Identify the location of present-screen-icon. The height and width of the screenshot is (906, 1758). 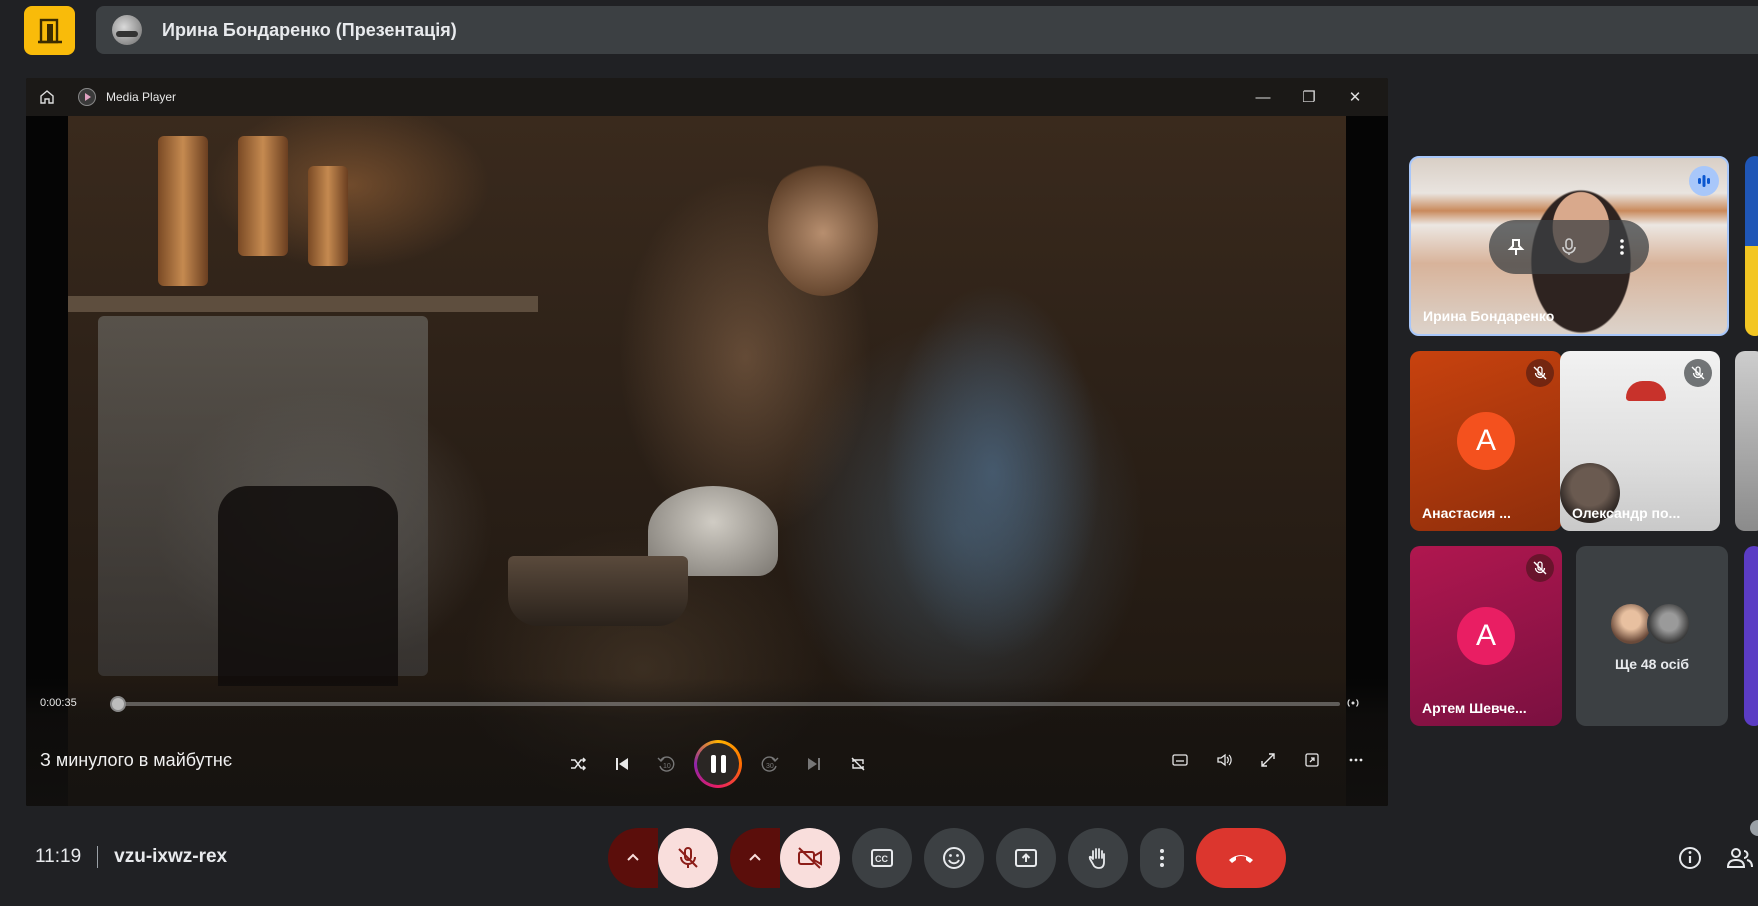
(1026, 858).